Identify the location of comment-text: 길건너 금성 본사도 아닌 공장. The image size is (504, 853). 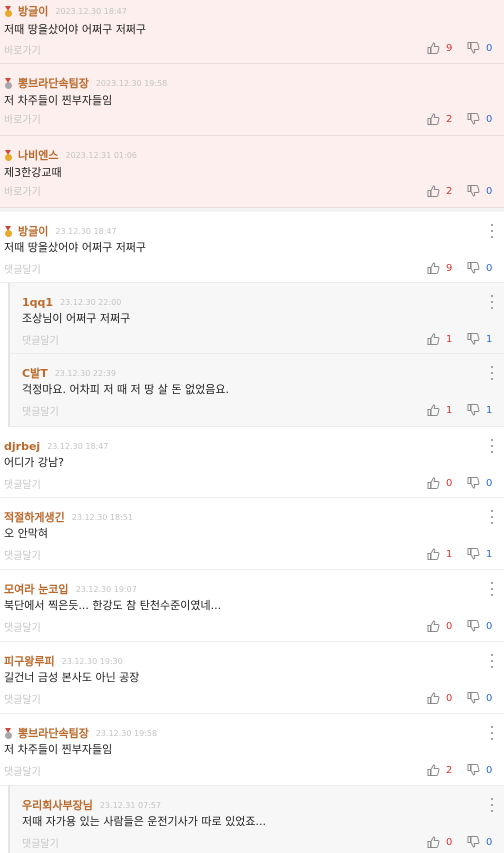
(72, 677).